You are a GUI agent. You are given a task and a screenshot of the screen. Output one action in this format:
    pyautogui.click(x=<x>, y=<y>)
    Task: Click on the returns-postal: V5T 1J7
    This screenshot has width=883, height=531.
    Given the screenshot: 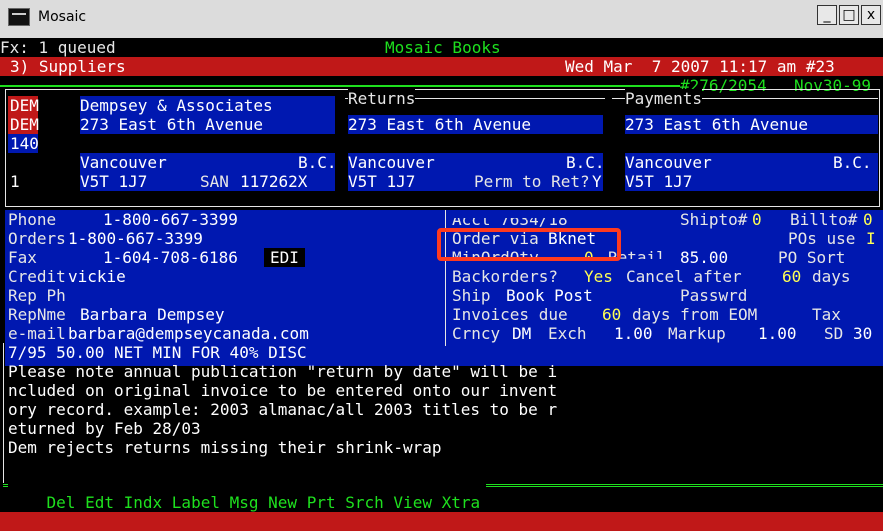 What is the action you would take?
    pyautogui.click(x=381, y=181)
    